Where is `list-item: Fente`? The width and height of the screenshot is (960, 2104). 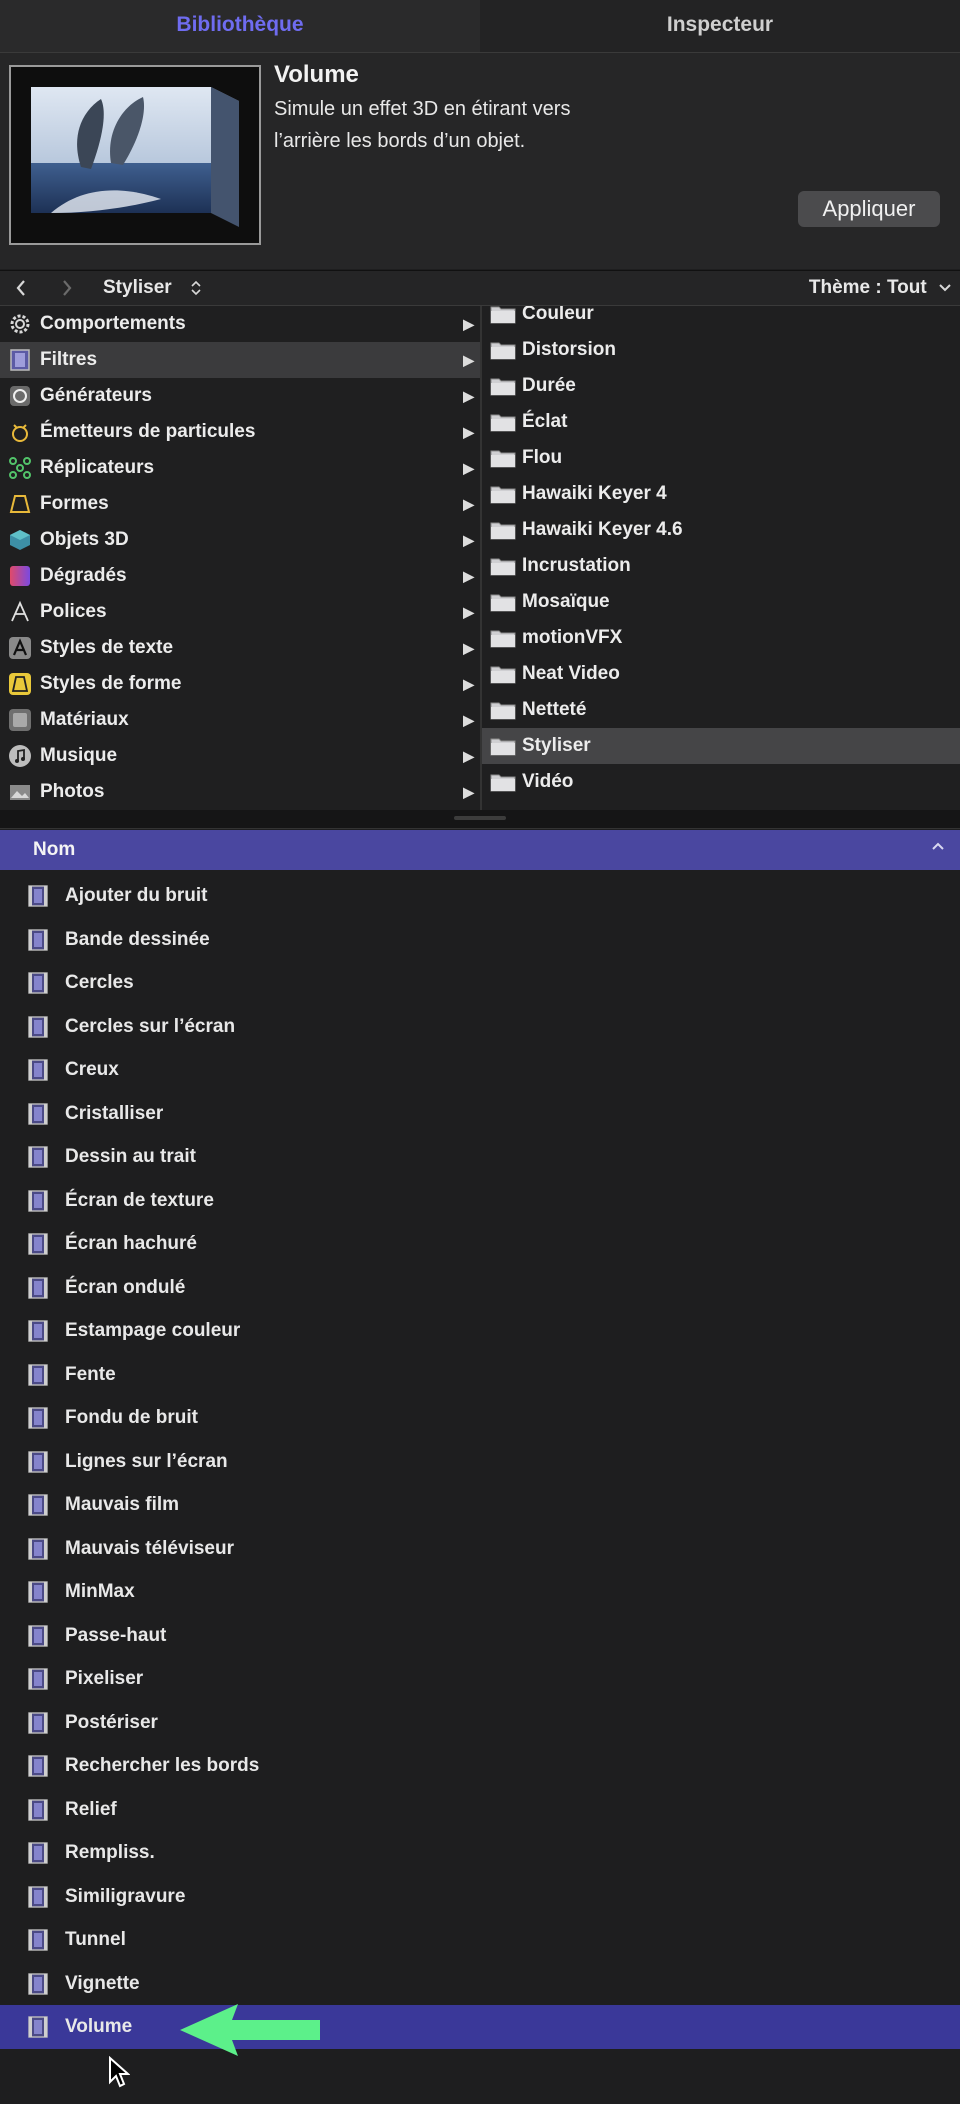
list-item: Fente is located at coordinates (480, 1375).